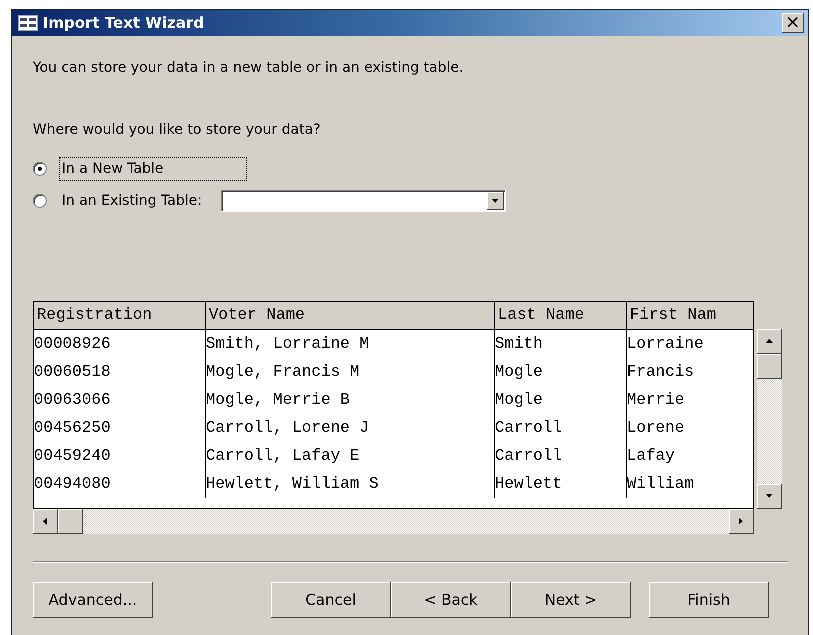  Describe the element at coordinates (656, 428) in the screenshot. I see `table-cell-text: Lorene` at that location.